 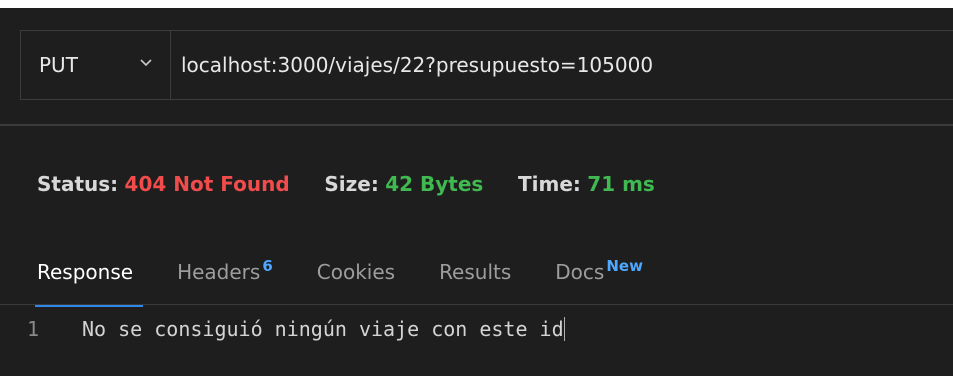 I want to click on method-select: PUT, so click(x=96, y=65).